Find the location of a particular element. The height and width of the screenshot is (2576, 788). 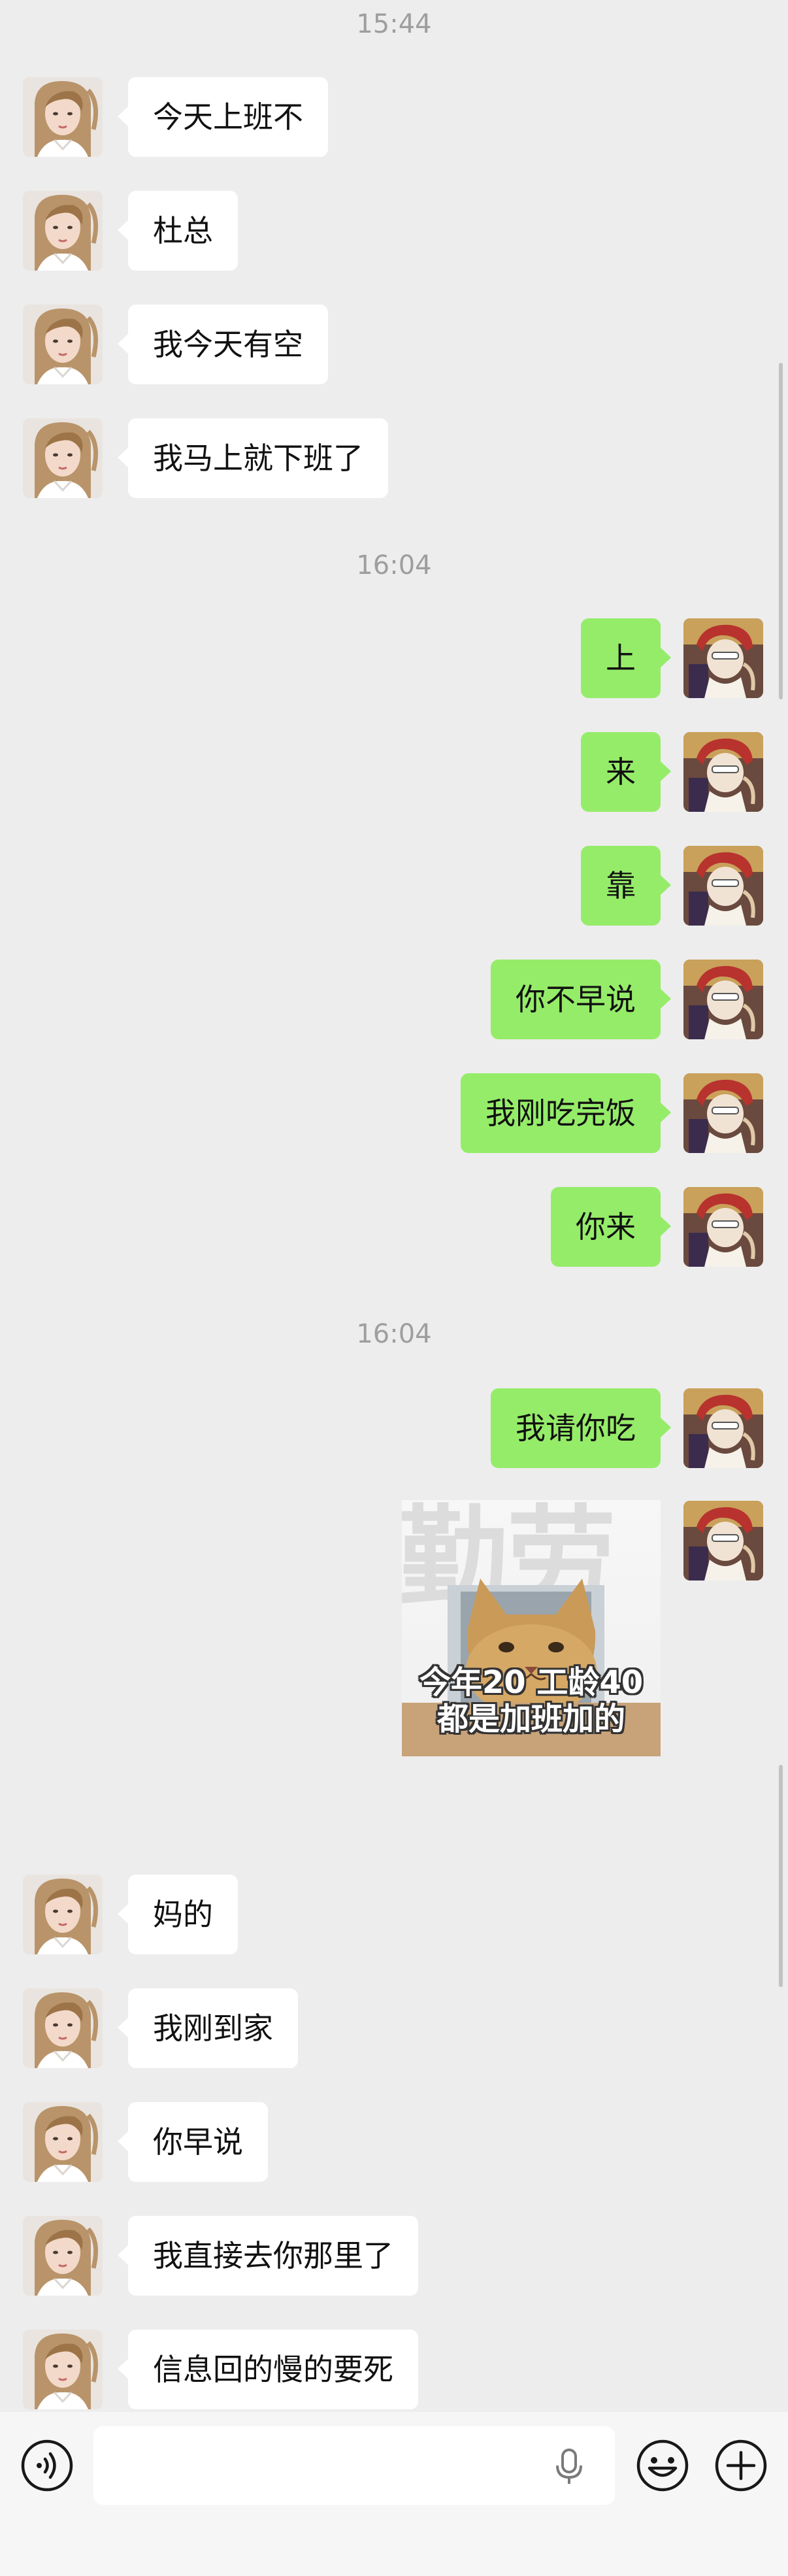

sticker-caption-line1: 今年20 工龄40 is located at coordinates (532, 1683).